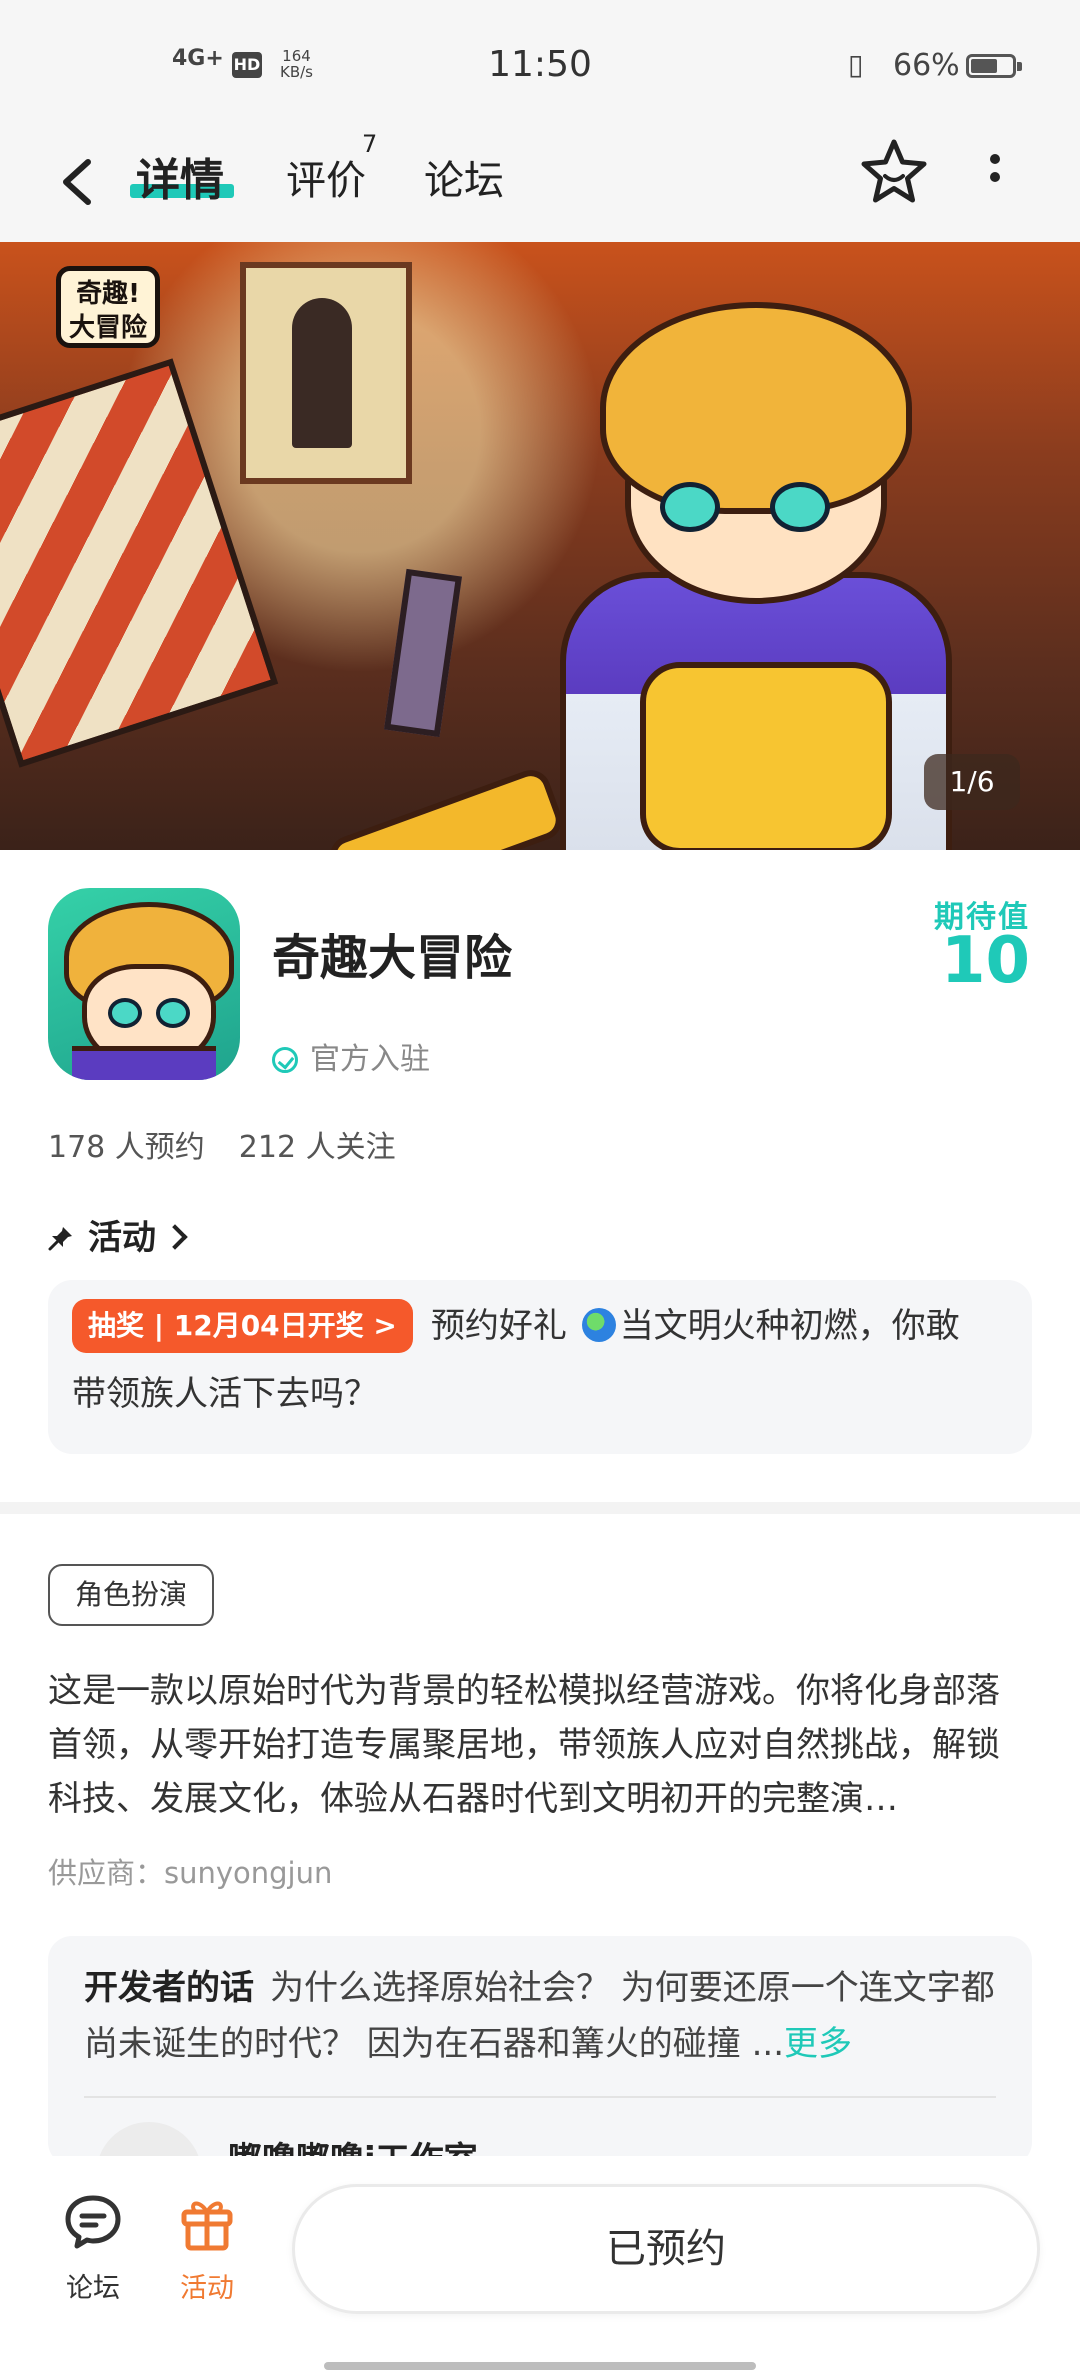 This screenshot has width=1080, height=2376. Describe the element at coordinates (756, 408) in the screenshot. I see `banner-hero-hair` at that location.